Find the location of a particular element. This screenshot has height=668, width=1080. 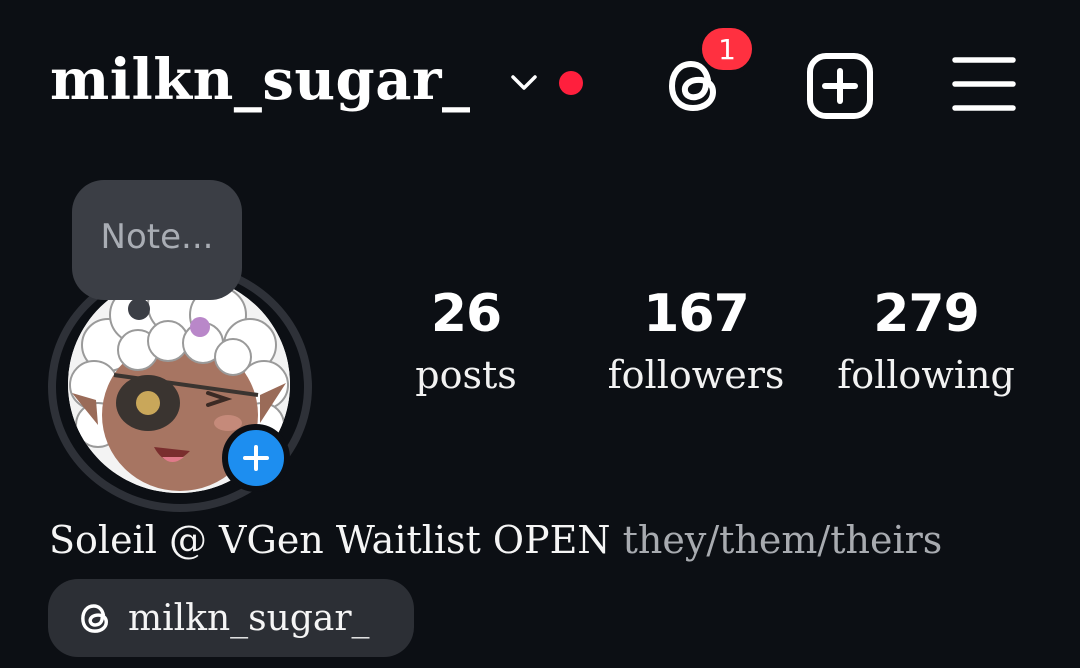

note-bubble-tail is located at coordinates (139, 309).